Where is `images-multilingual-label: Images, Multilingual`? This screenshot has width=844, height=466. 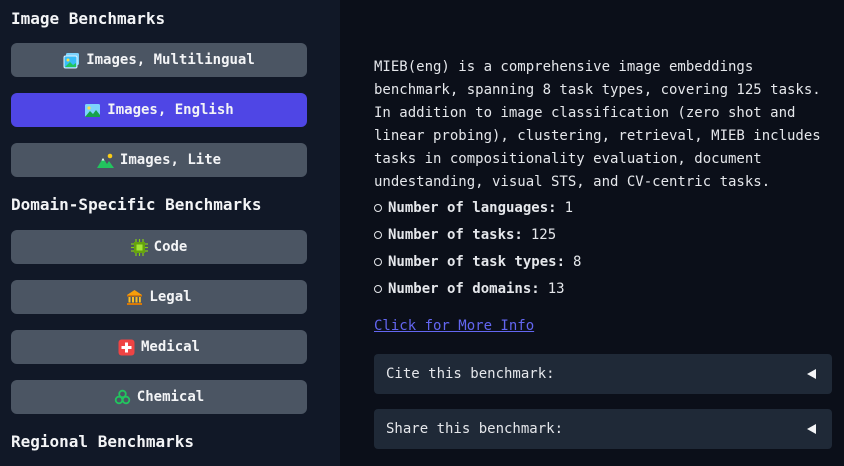
images-multilingual-label: Images, Multilingual is located at coordinates (170, 60).